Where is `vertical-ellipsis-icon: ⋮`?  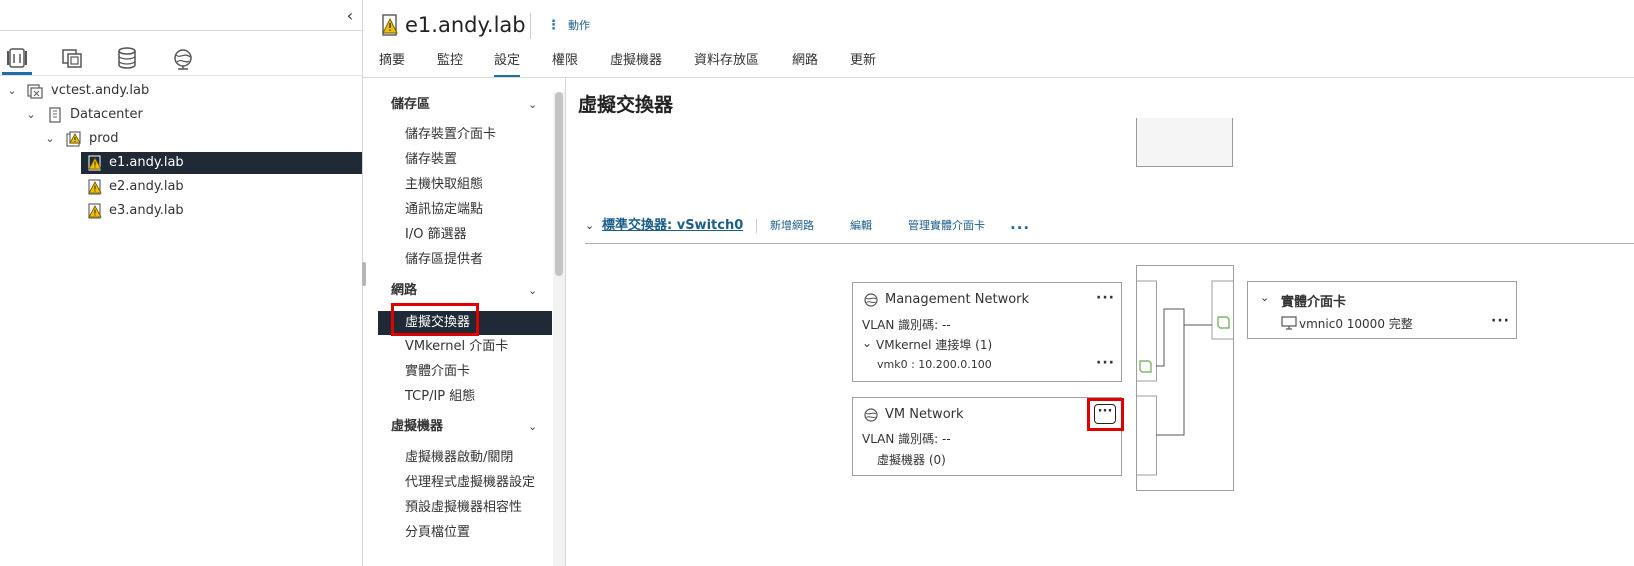 vertical-ellipsis-icon: ⋮ is located at coordinates (553, 25).